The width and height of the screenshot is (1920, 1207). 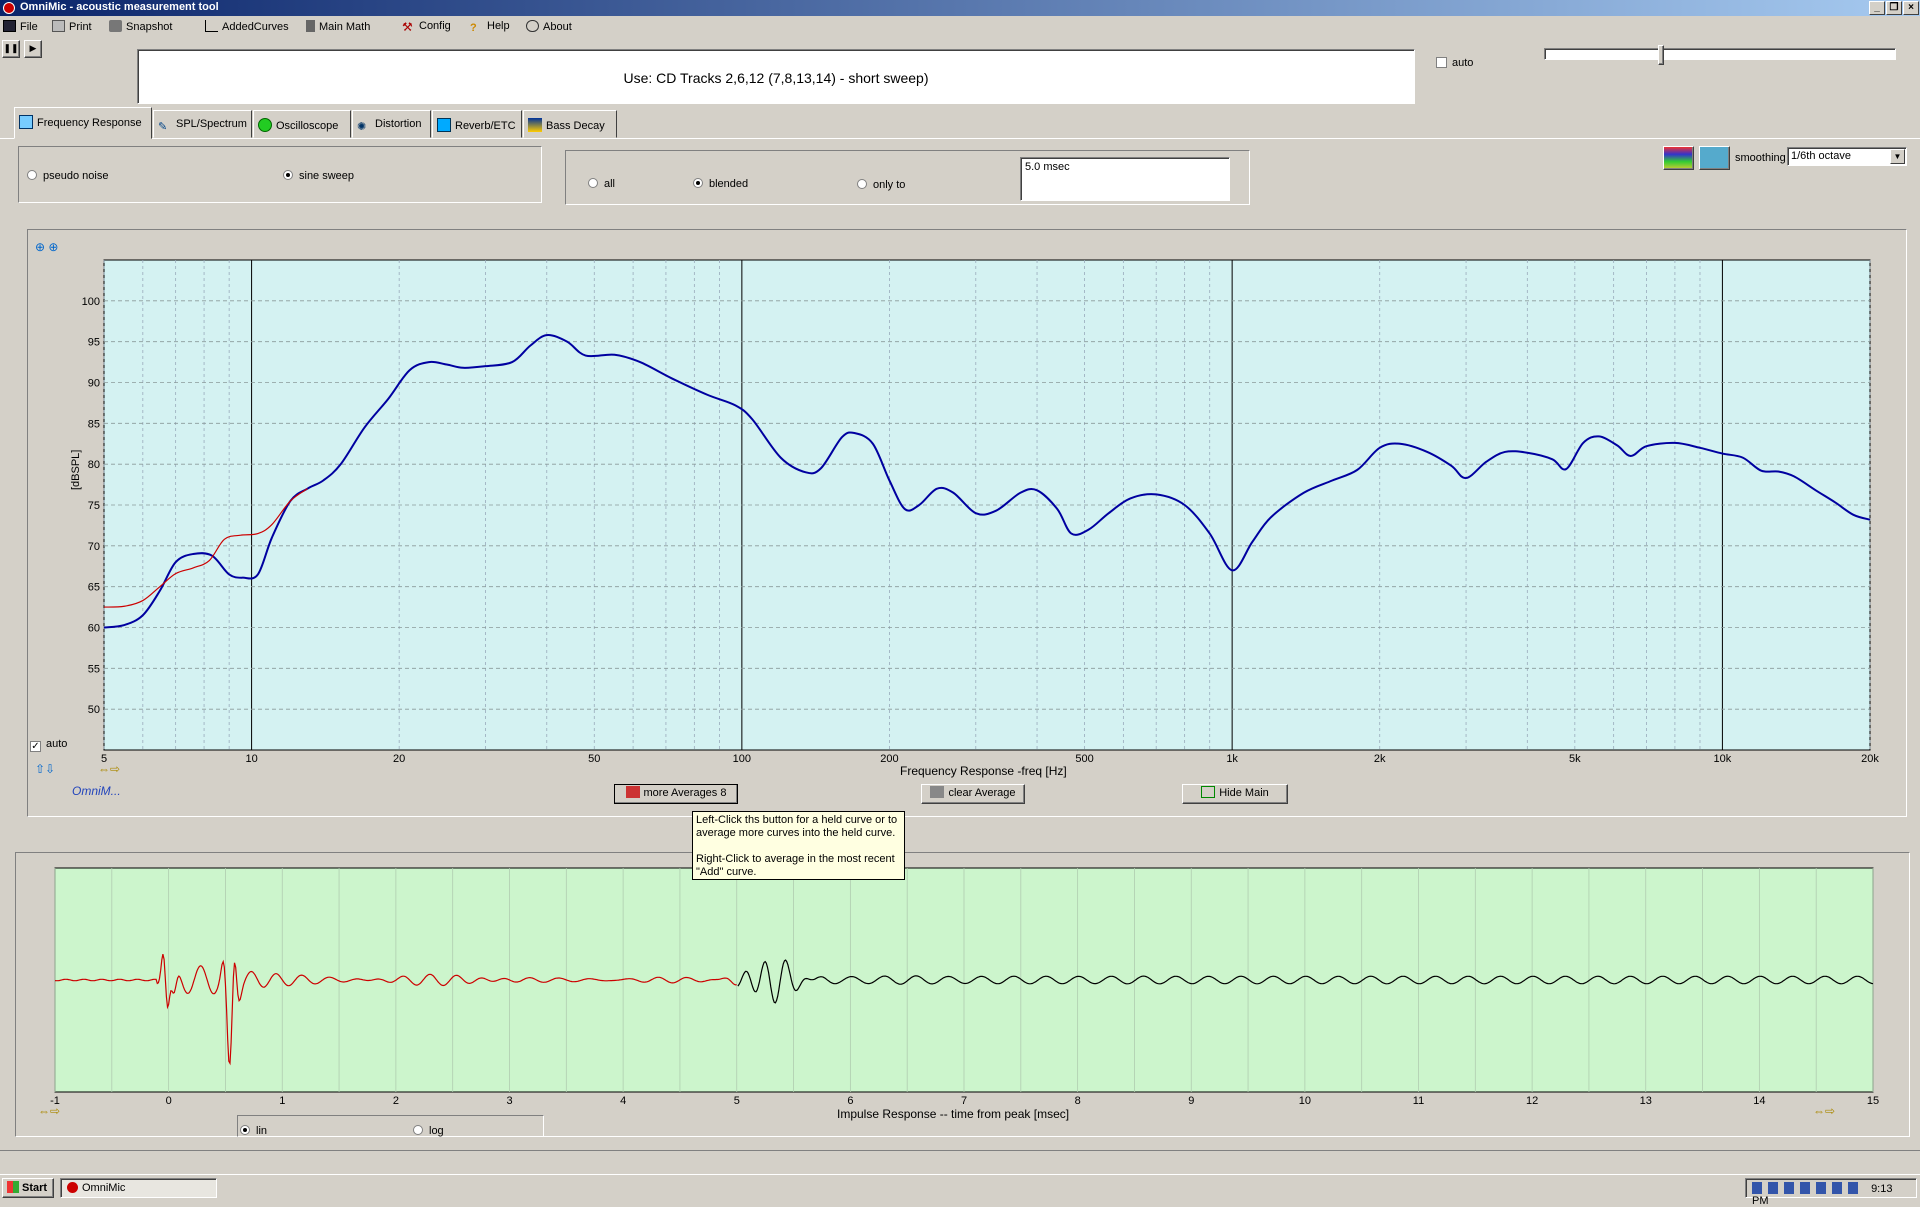 What do you see at coordinates (960, 1190) in the screenshot?
I see `taskbar: Start OmniMic 9:13 PM` at bounding box center [960, 1190].